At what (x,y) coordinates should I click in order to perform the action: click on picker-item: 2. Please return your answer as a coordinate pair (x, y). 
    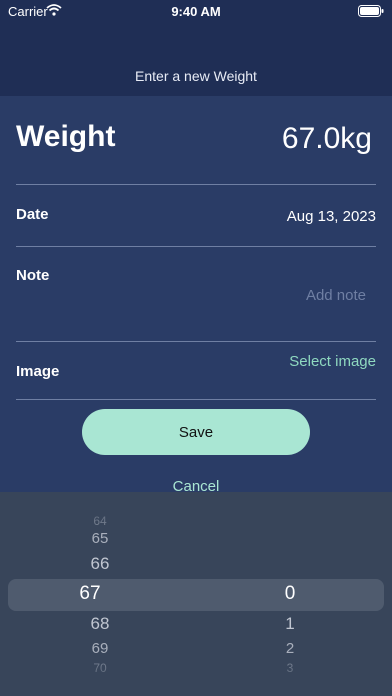
    Looking at the image, I should click on (290, 648).